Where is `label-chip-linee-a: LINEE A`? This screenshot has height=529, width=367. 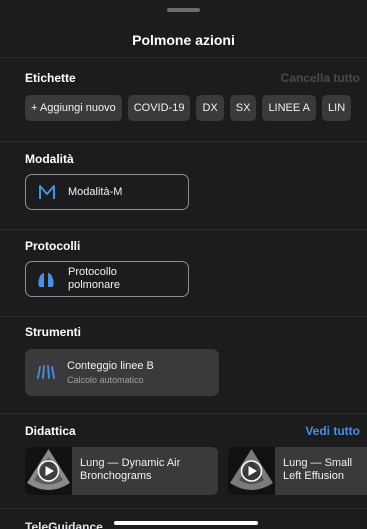 label-chip-linee-a: LINEE A is located at coordinates (289, 108).